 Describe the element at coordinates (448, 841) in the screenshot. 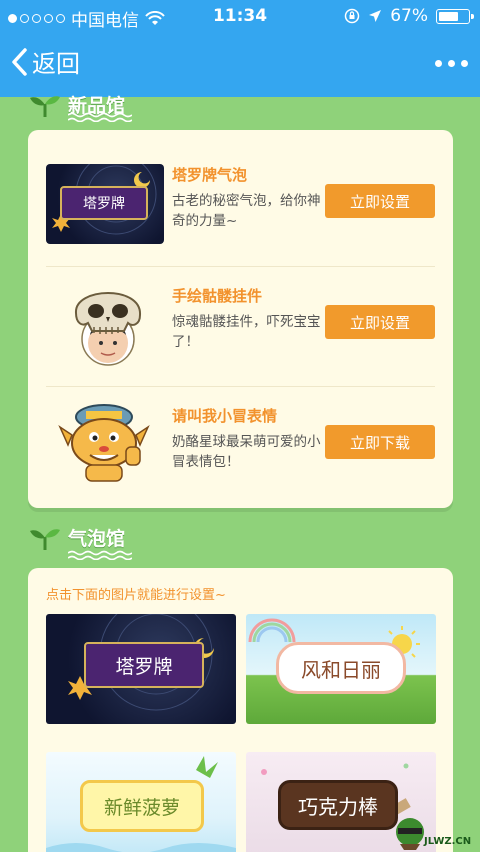

I see `watermark-text: JLWZ.CN` at that location.